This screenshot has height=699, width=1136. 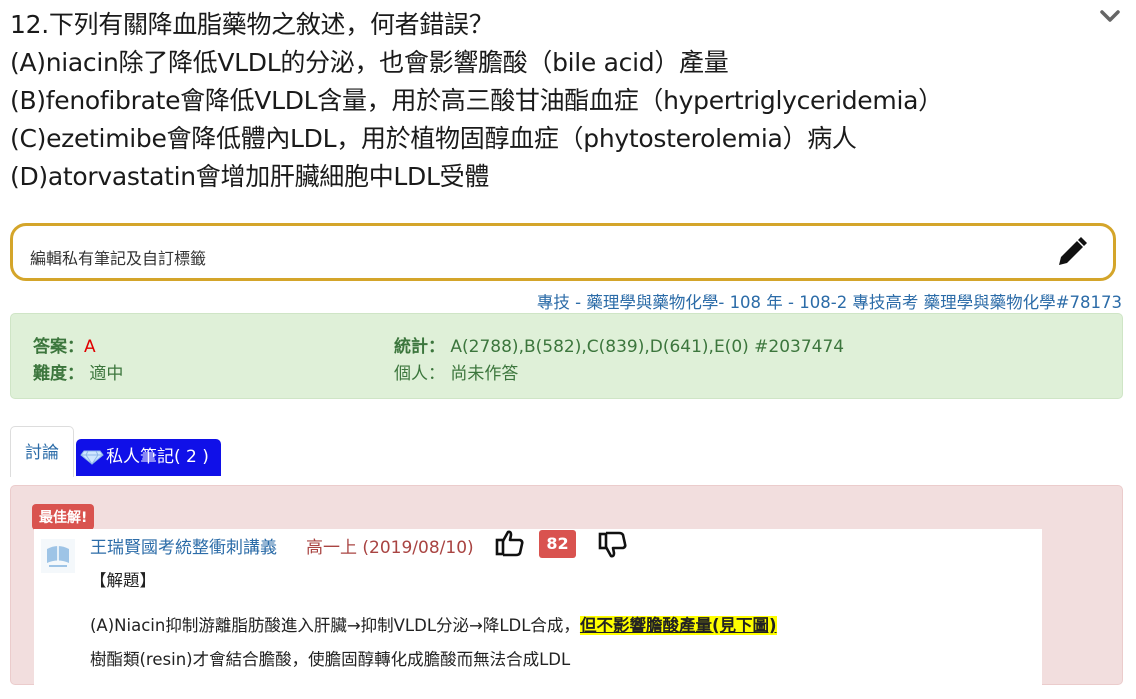 What do you see at coordinates (92, 457) in the screenshot?
I see `diamond-icon` at bounding box center [92, 457].